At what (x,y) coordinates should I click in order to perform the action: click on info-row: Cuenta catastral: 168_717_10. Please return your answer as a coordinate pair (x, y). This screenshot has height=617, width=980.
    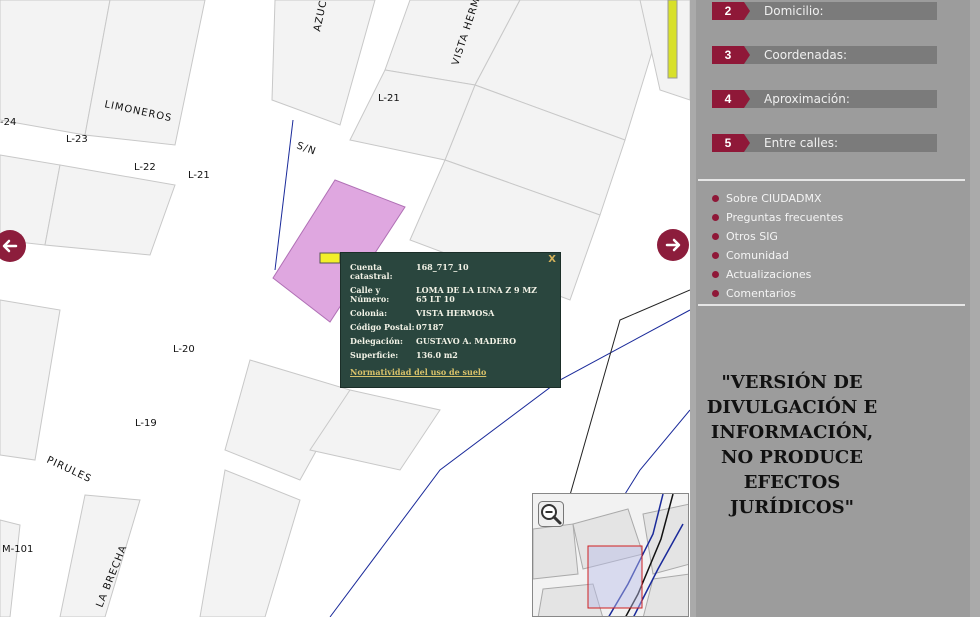
    Looking at the image, I should click on (450, 274).